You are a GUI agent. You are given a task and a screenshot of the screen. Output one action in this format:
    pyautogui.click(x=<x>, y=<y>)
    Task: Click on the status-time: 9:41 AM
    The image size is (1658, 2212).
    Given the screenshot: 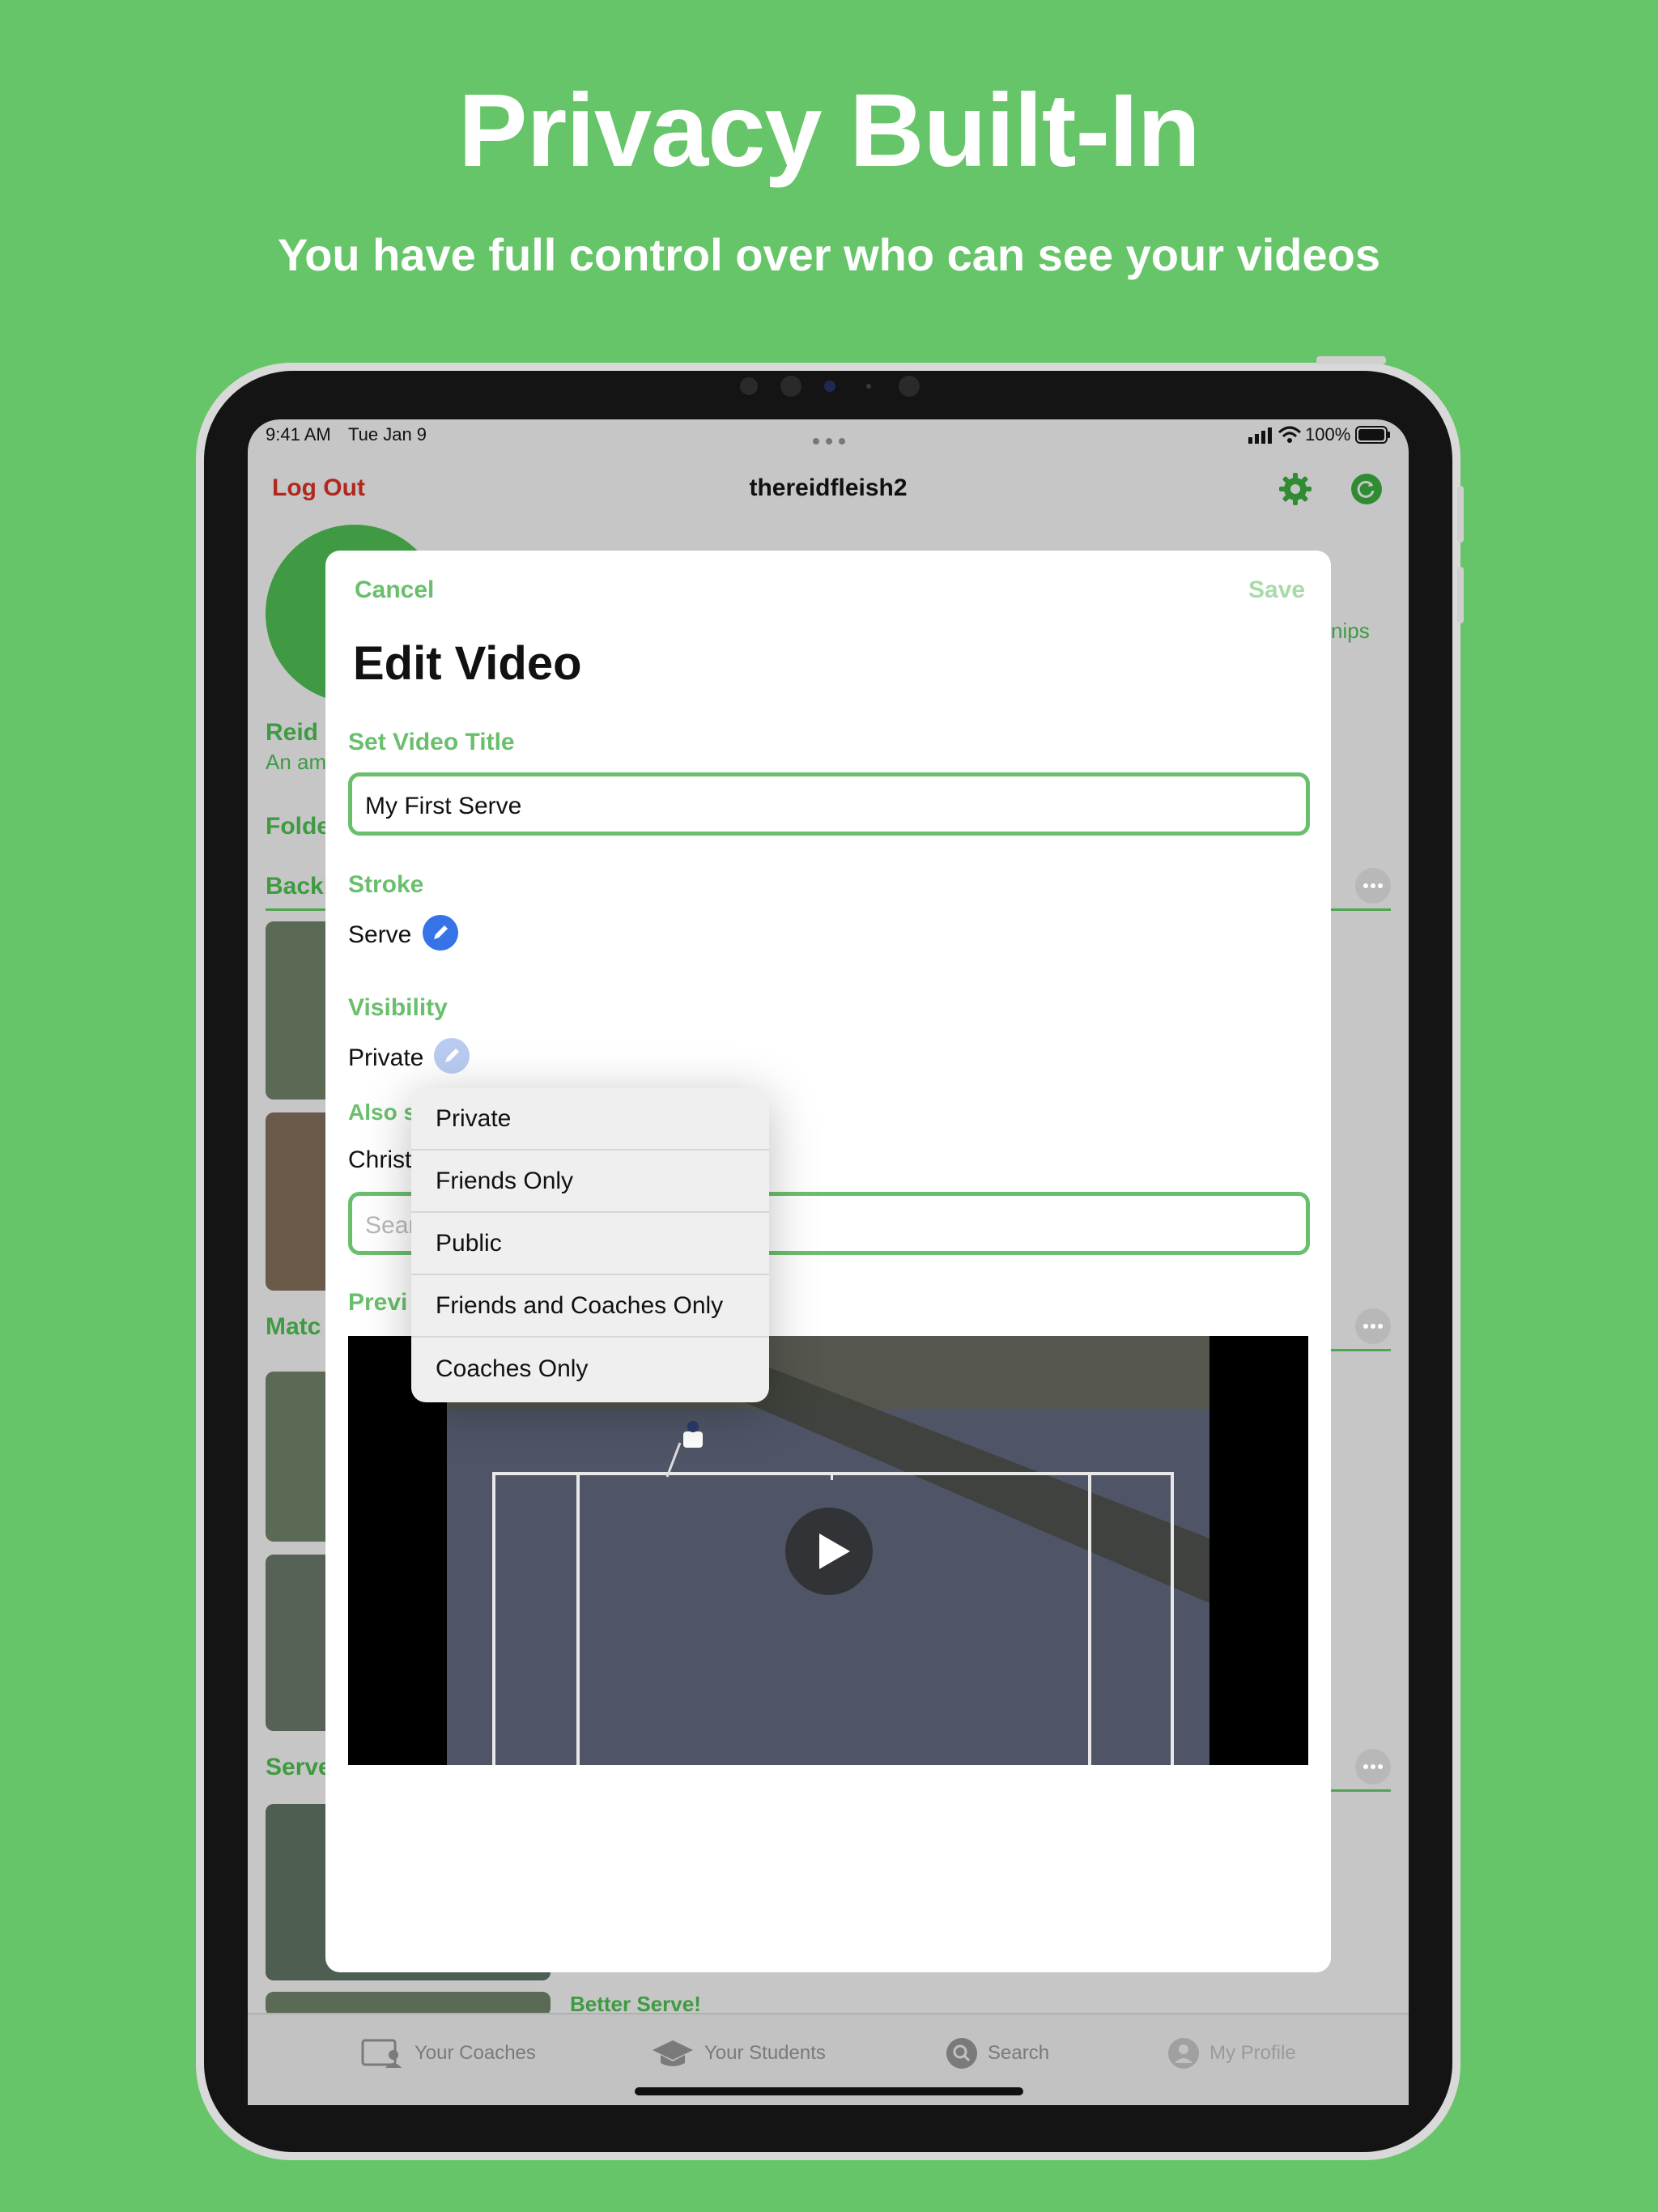 What is the action you would take?
    pyautogui.click(x=298, y=434)
    